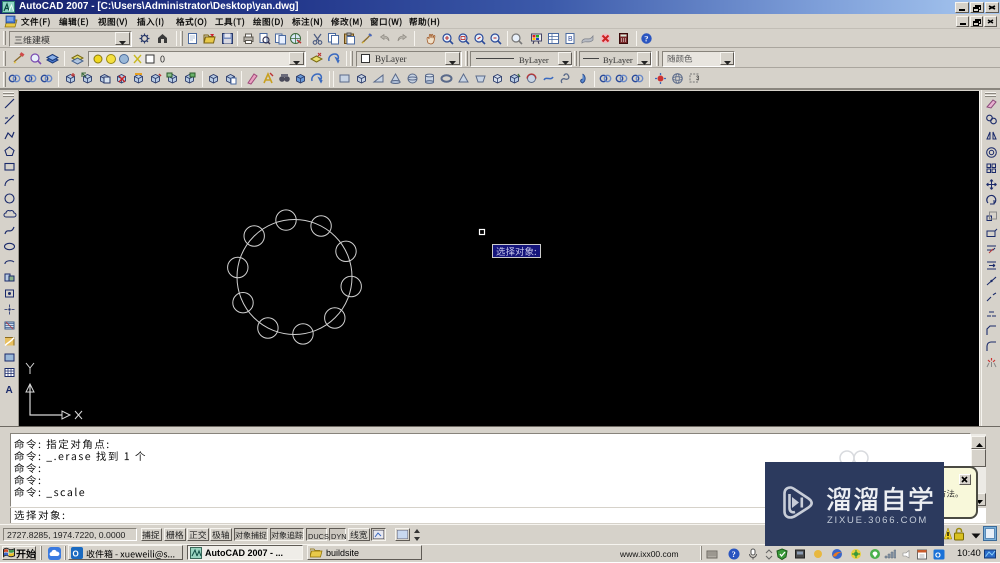 Image resolution: width=1000 pixels, height=563 pixels. Describe the element at coordinates (9, 390) in the screenshot. I see `svg-text: A` at that location.